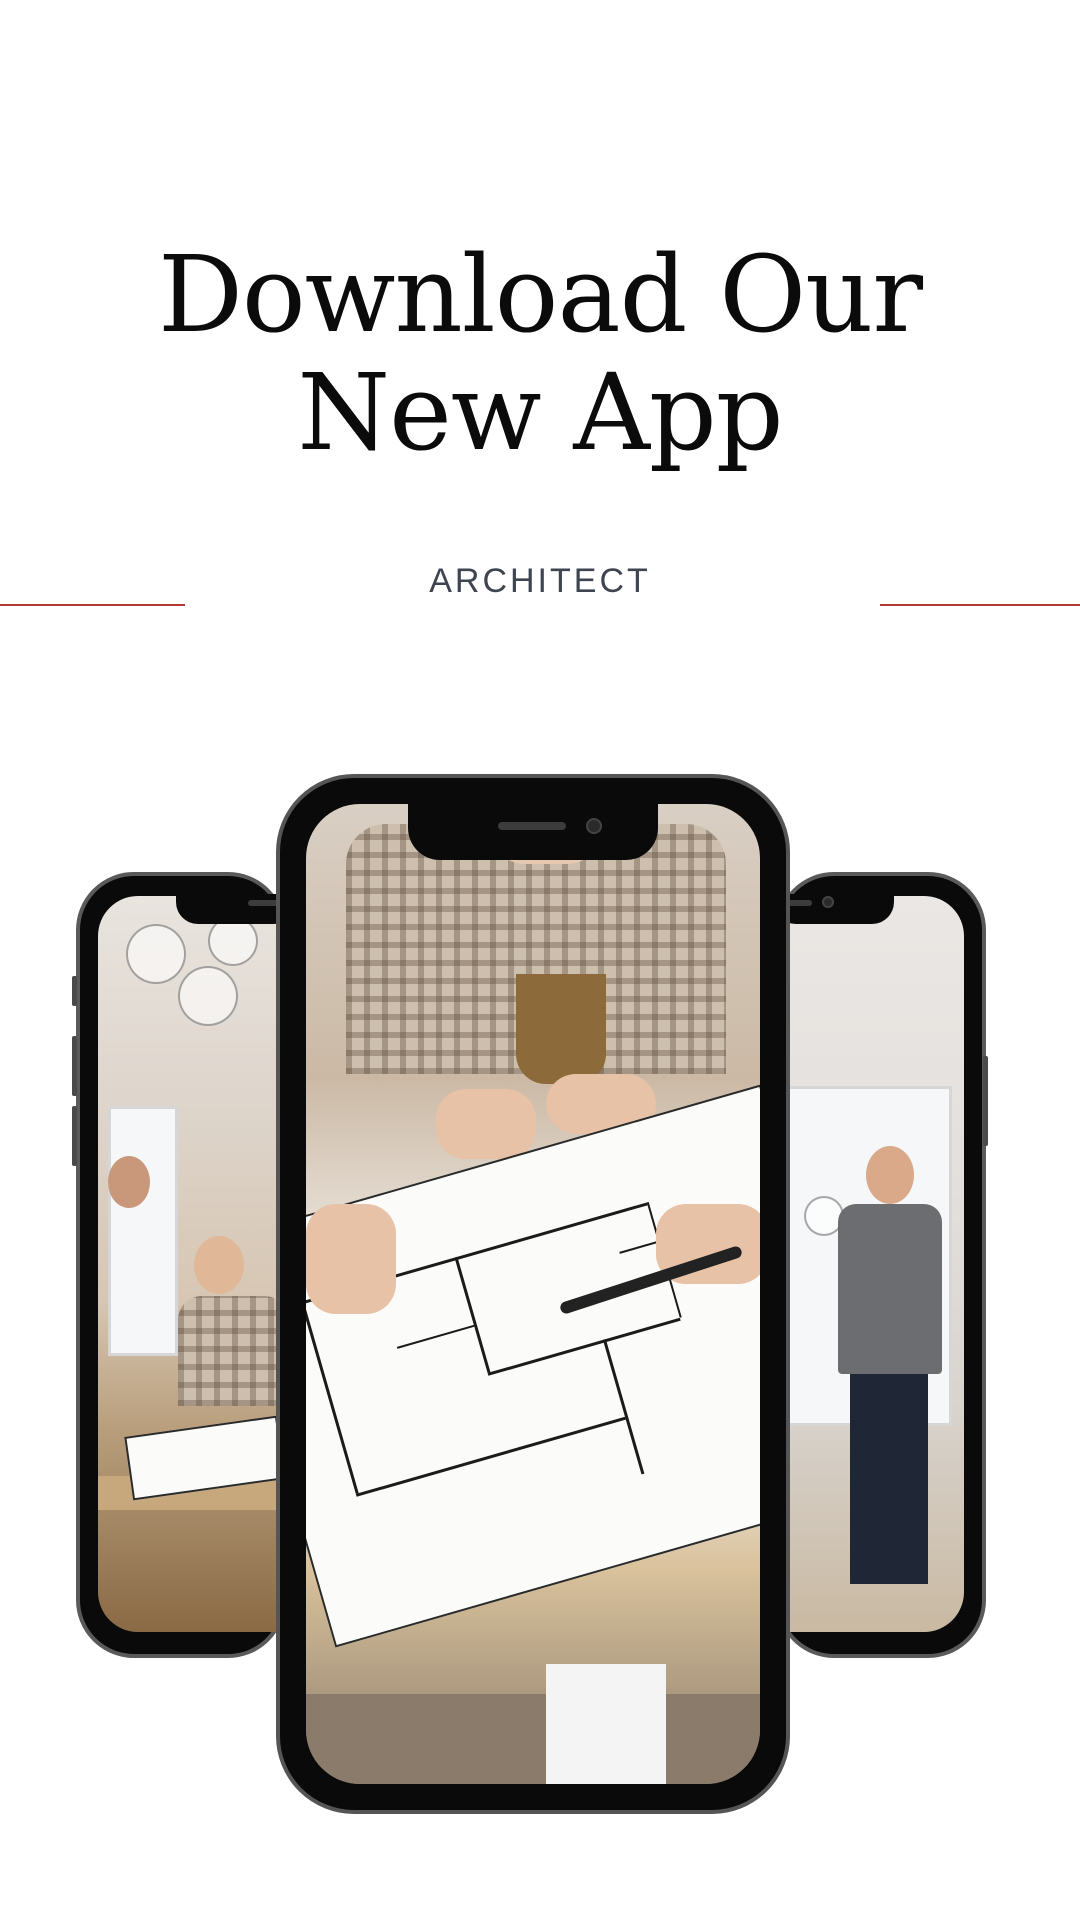  Describe the element at coordinates (540, 294) in the screenshot. I see `headline-line-1: Download Our` at that location.